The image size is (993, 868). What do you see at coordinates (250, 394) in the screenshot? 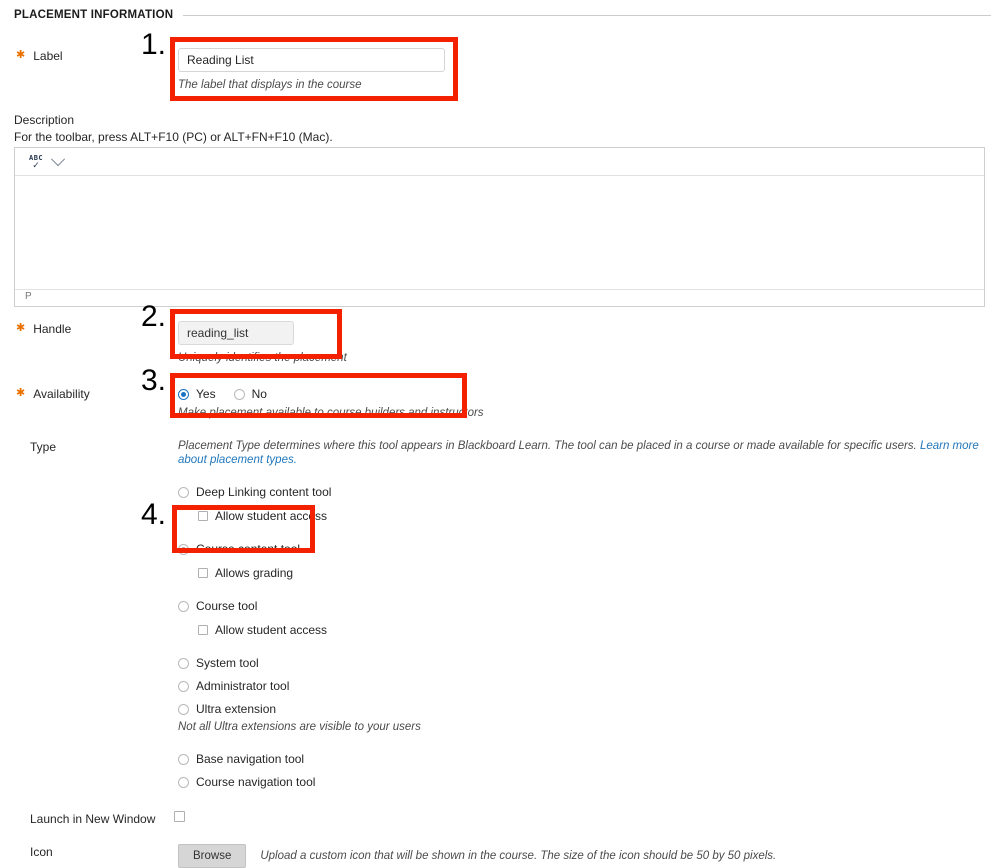
I see `availability-option-no: No` at bounding box center [250, 394].